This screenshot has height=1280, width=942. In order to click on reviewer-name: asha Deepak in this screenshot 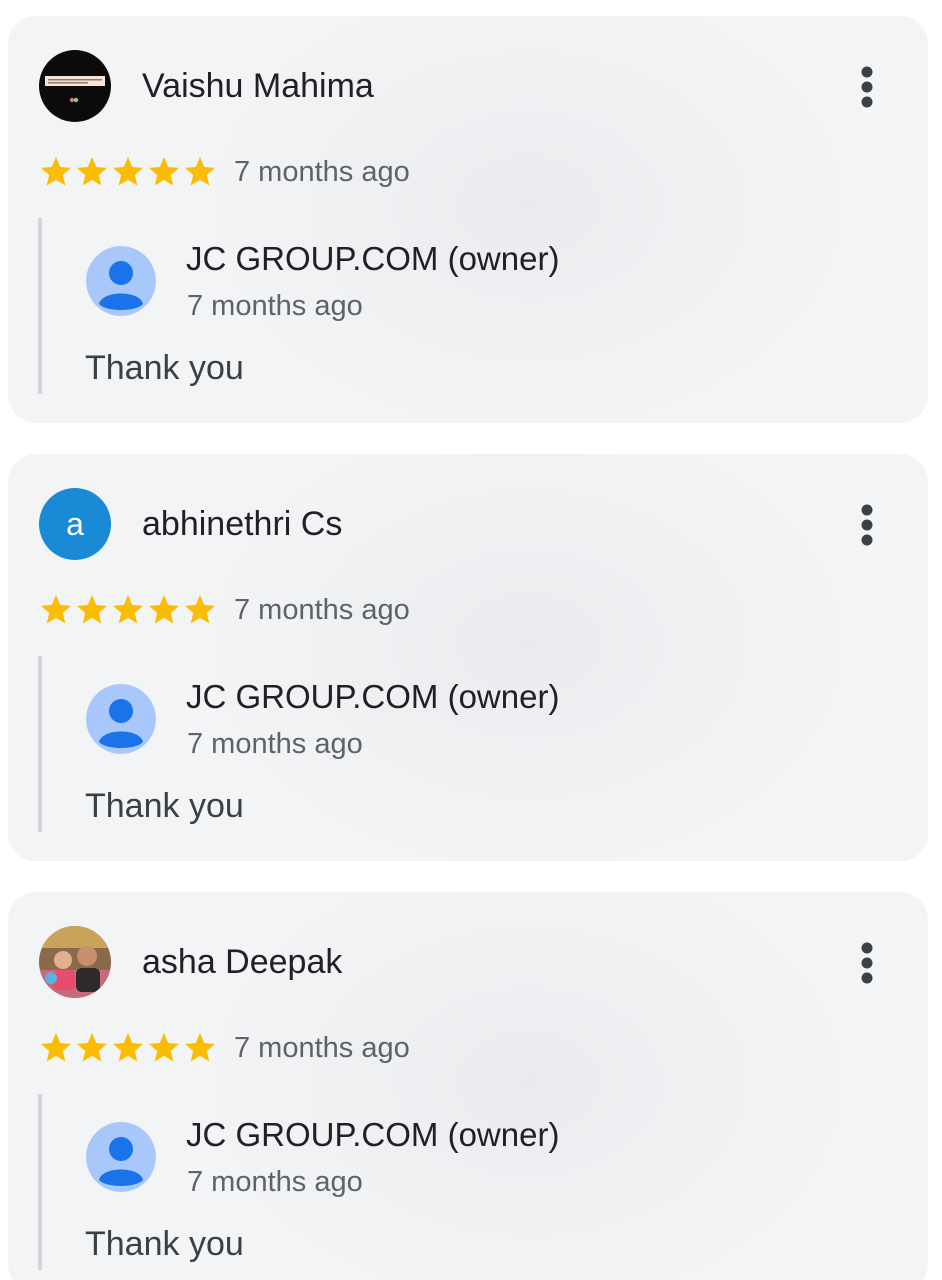, I will do `click(242, 962)`.